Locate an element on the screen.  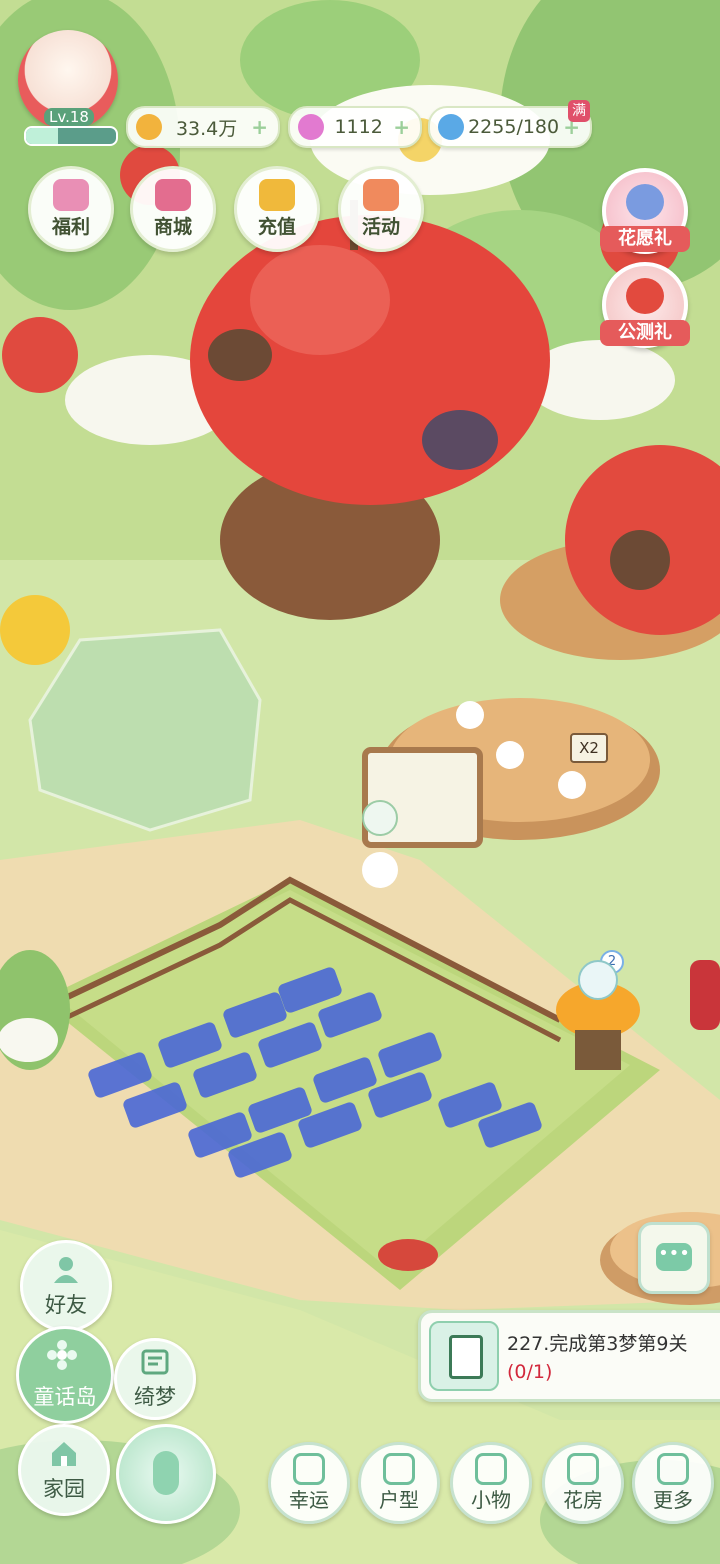
event-flower-bouquet-button: 花愿礼 is located at coordinates (645, 211).